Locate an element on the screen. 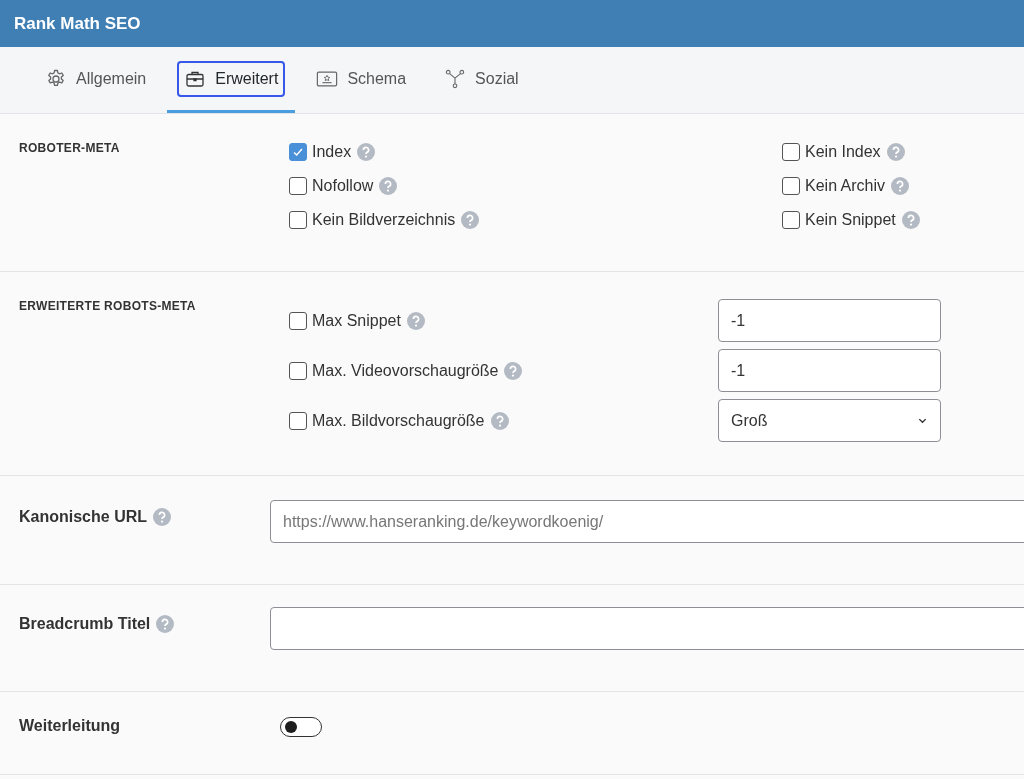 The width and height of the screenshot is (1024, 779). settings-icon is located at coordinates (56, 78).